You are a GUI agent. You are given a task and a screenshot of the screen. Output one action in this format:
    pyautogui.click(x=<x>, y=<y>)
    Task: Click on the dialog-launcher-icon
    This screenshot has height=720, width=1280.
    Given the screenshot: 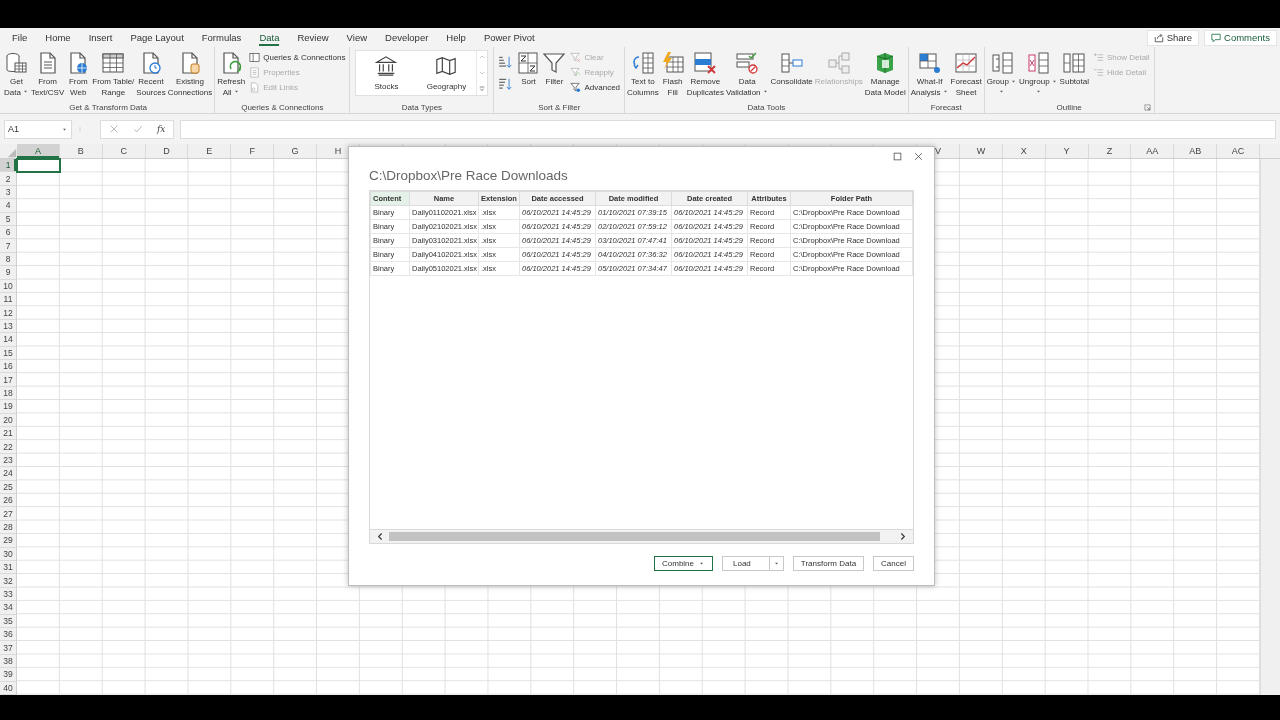 What is the action you would take?
    pyautogui.click(x=1147, y=107)
    